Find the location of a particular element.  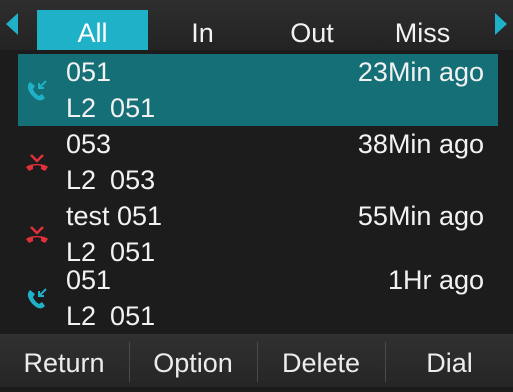

call-name: 053 is located at coordinates (89, 144).